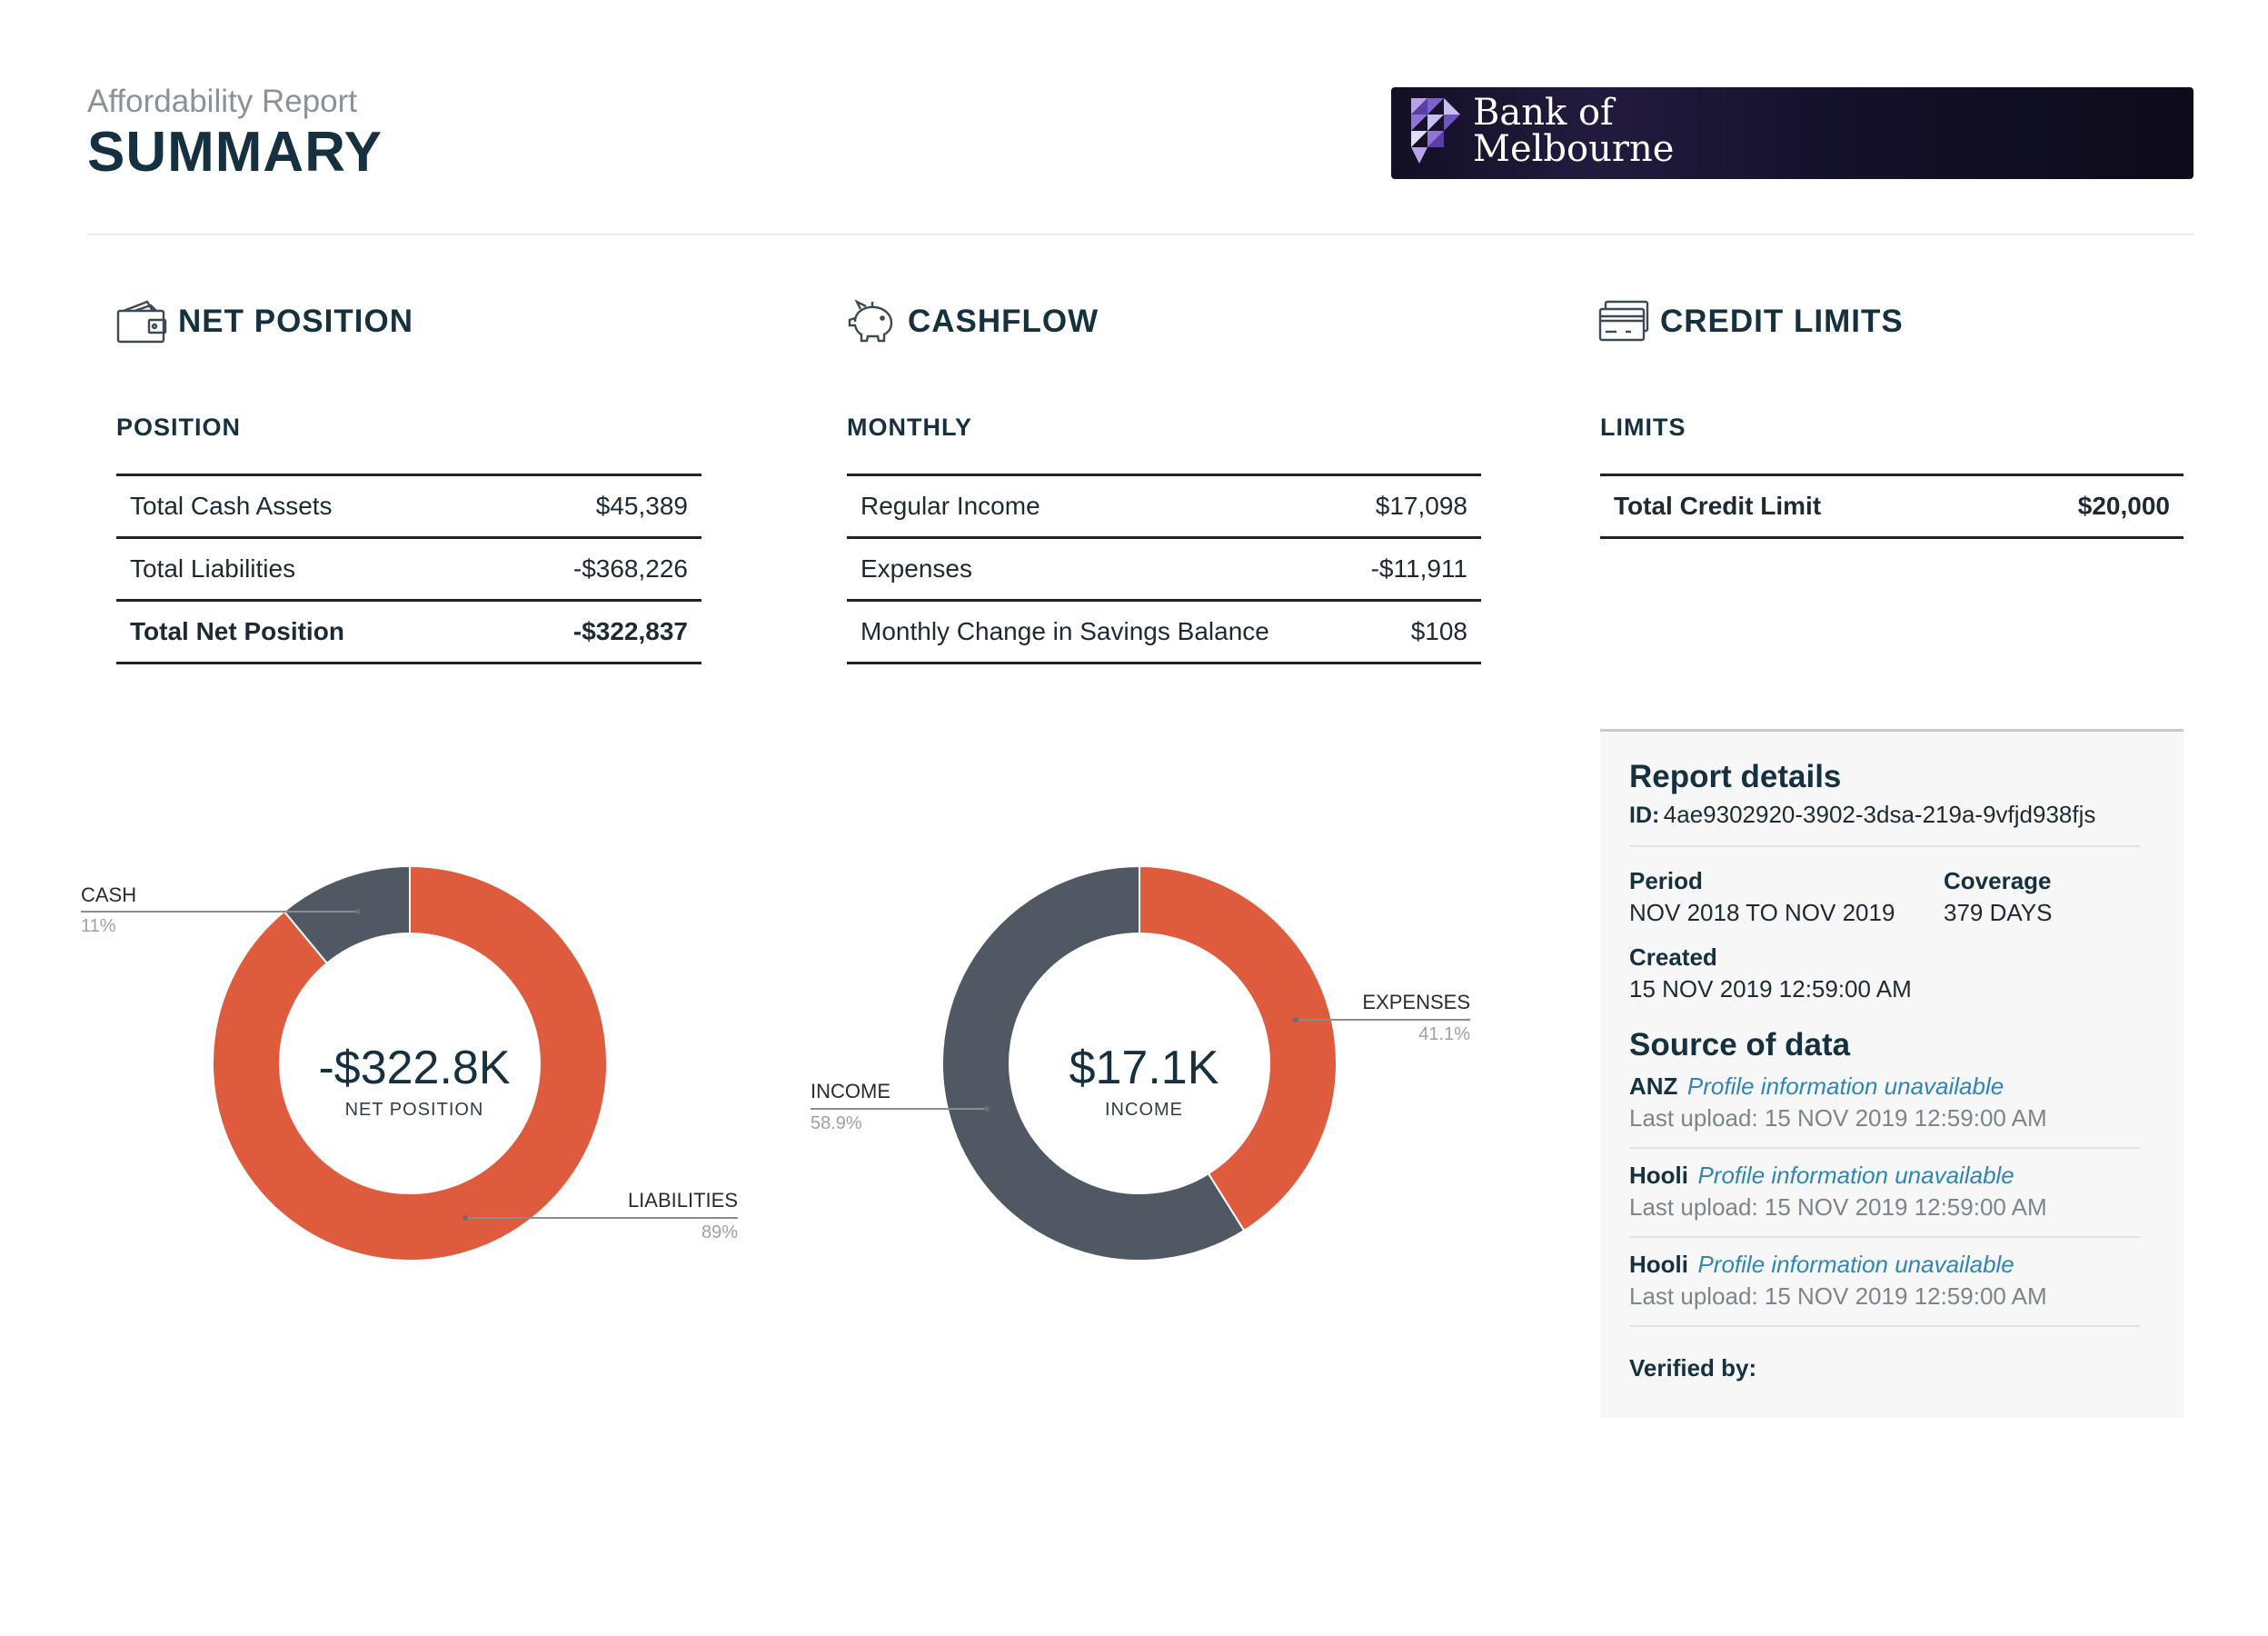 The image size is (2268, 1636). What do you see at coordinates (414, 1068) in the screenshot?
I see `net-position-center-value: -$322.8K` at bounding box center [414, 1068].